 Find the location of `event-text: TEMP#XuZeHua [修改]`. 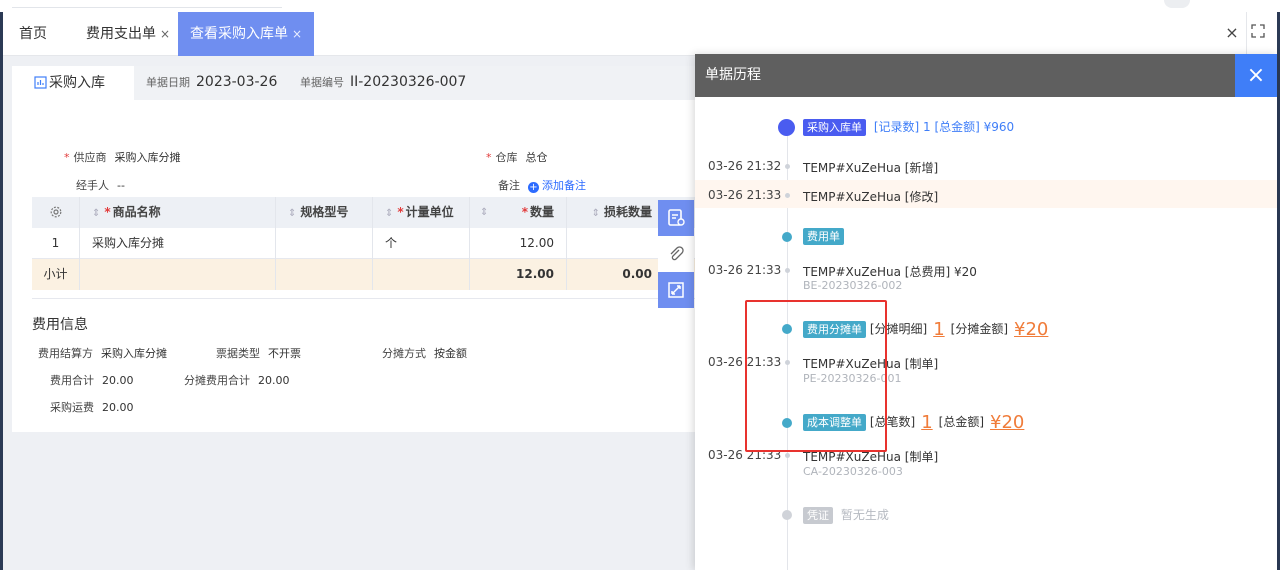

event-text: TEMP#XuZeHua [修改] is located at coordinates (871, 197).